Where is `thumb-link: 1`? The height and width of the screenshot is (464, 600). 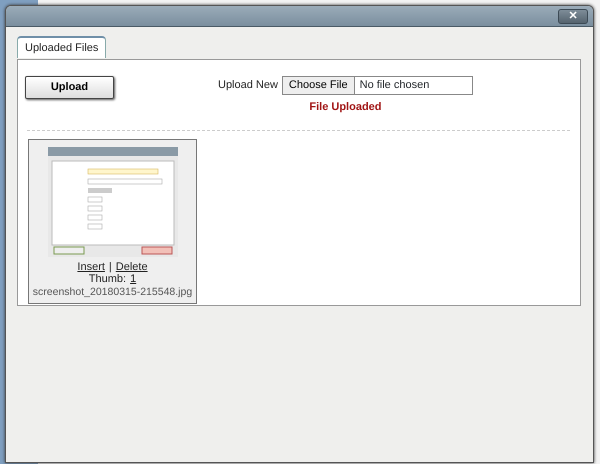
thumb-link: 1 is located at coordinates (133, 278).